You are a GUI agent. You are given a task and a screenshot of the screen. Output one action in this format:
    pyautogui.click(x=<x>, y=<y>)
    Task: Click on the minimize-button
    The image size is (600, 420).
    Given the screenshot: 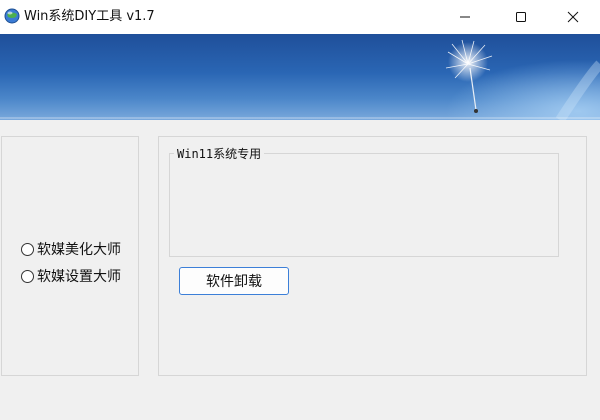 What is the action you would take?
    pyautogui.click(x=465, y=17)
    